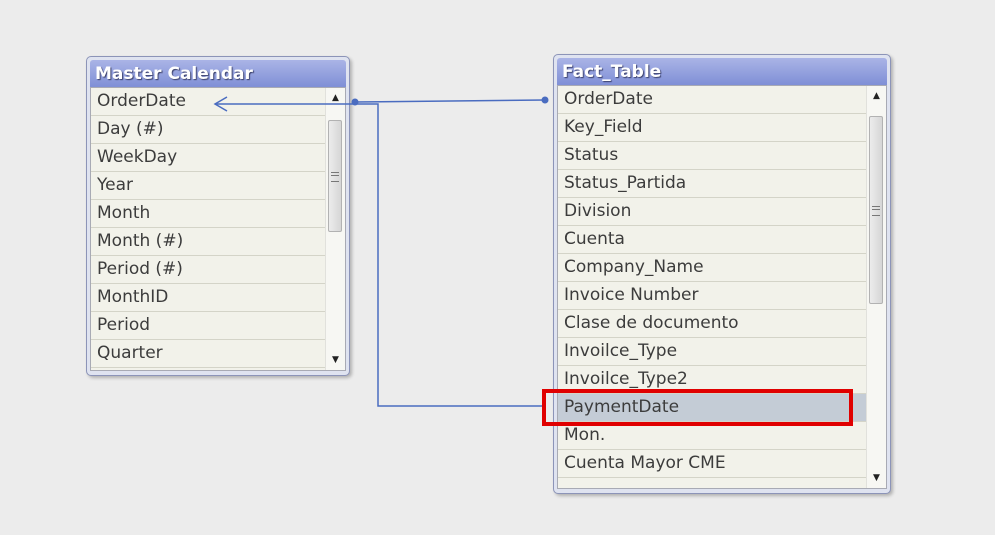 The image size is (995, 535). I want to click on link-orderdate-line, so click(450, 101).